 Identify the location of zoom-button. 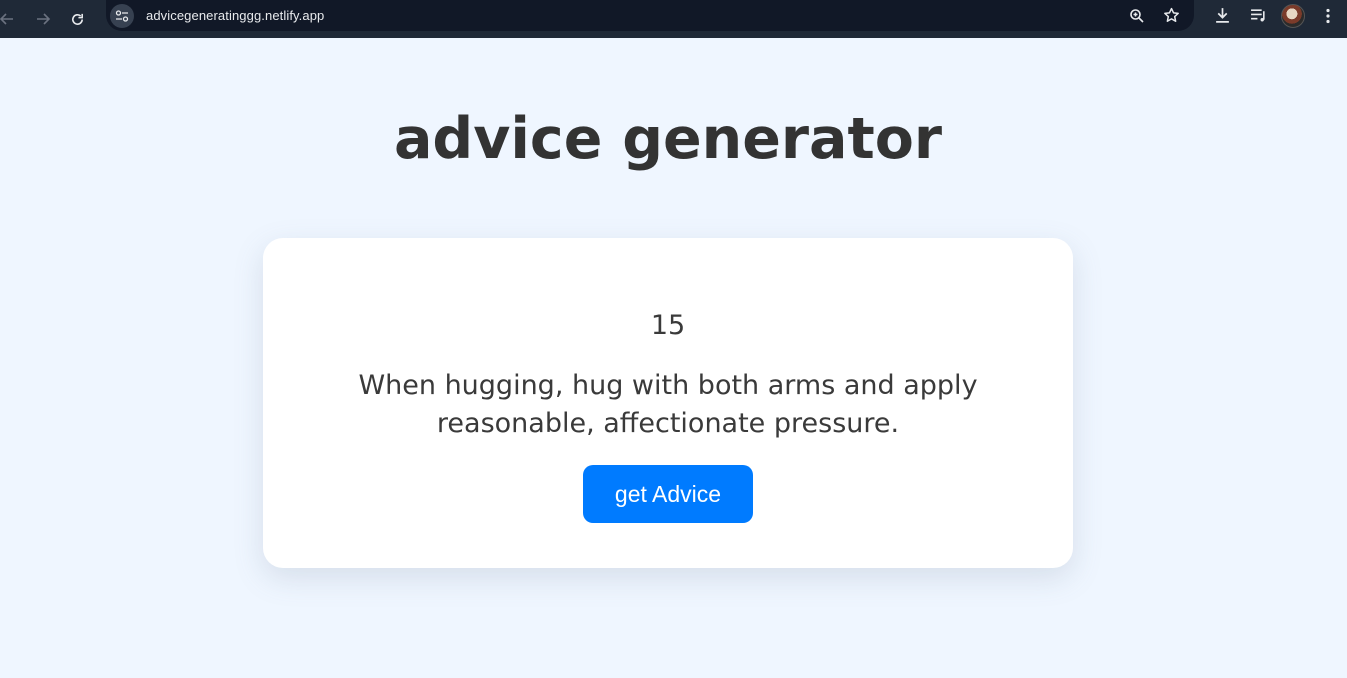
(1137, 16).